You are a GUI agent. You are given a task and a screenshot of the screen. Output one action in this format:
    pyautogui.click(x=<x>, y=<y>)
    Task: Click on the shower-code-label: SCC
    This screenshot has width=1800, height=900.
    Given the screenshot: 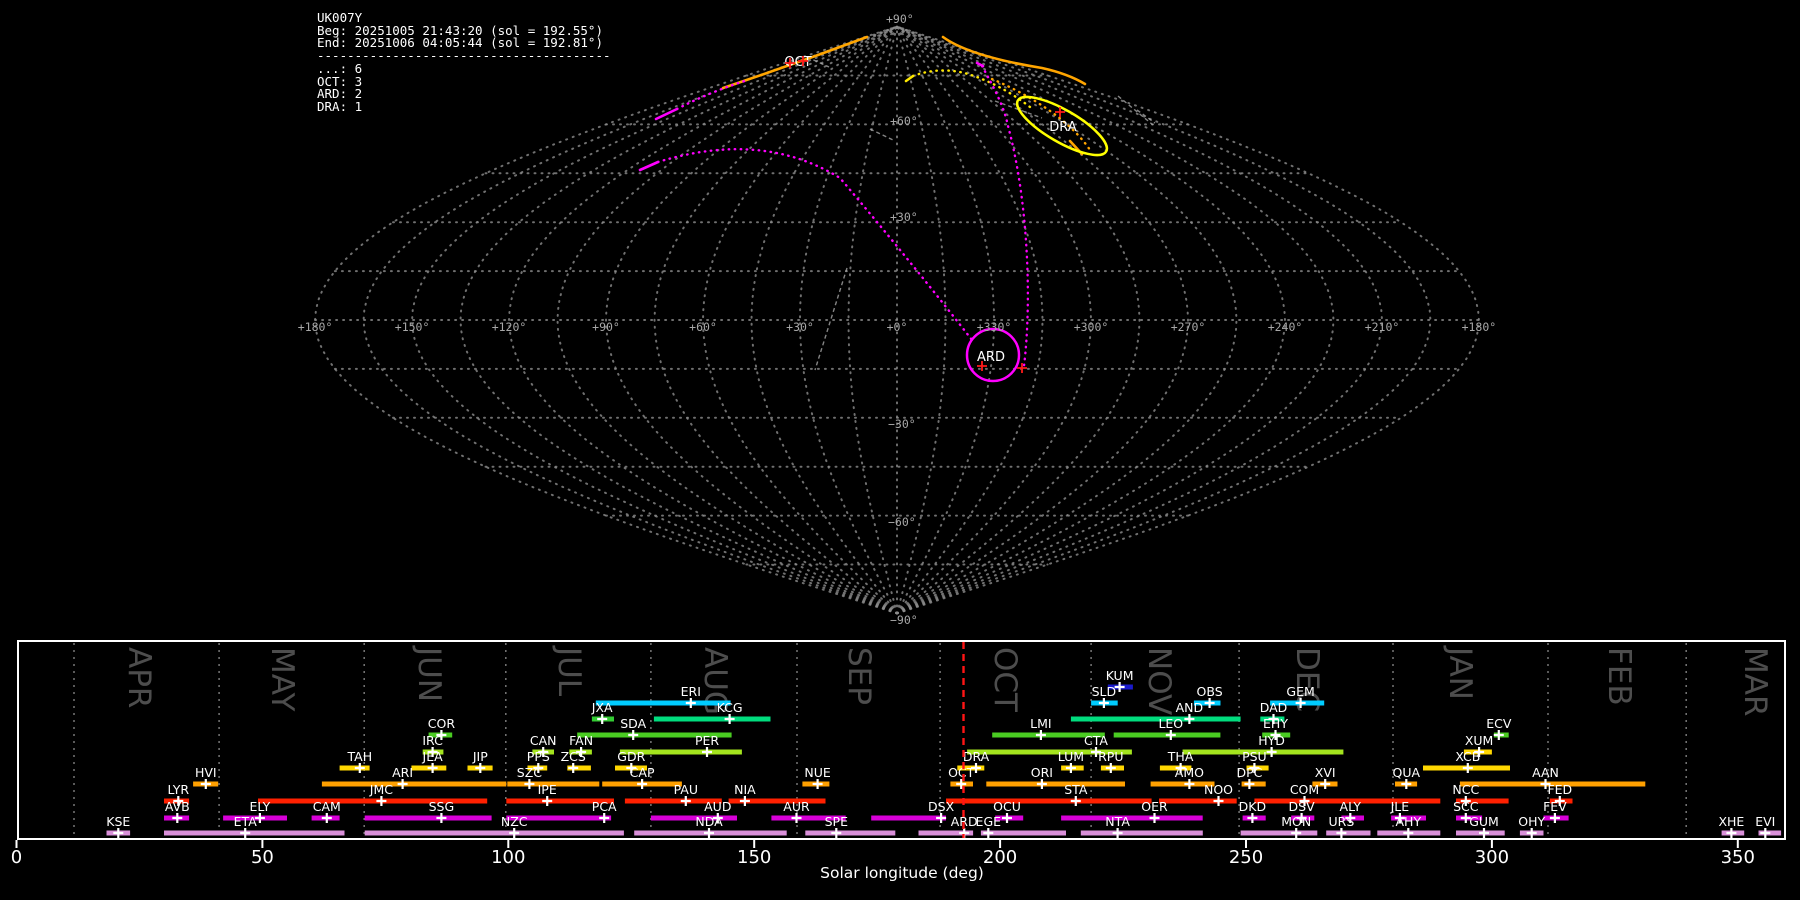 What is the action you would take?
    pyautogui.click(x=1466, y=806)
    